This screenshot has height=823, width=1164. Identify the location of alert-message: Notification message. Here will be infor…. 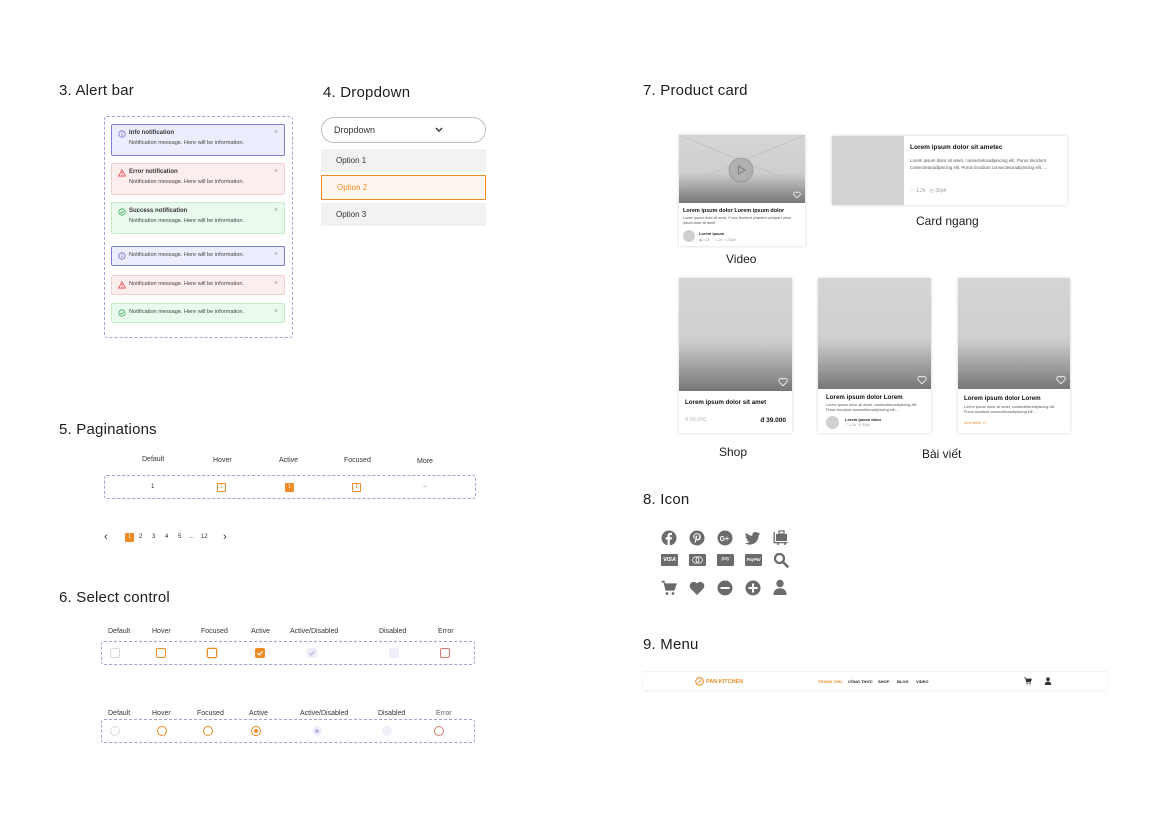
(187, 182).